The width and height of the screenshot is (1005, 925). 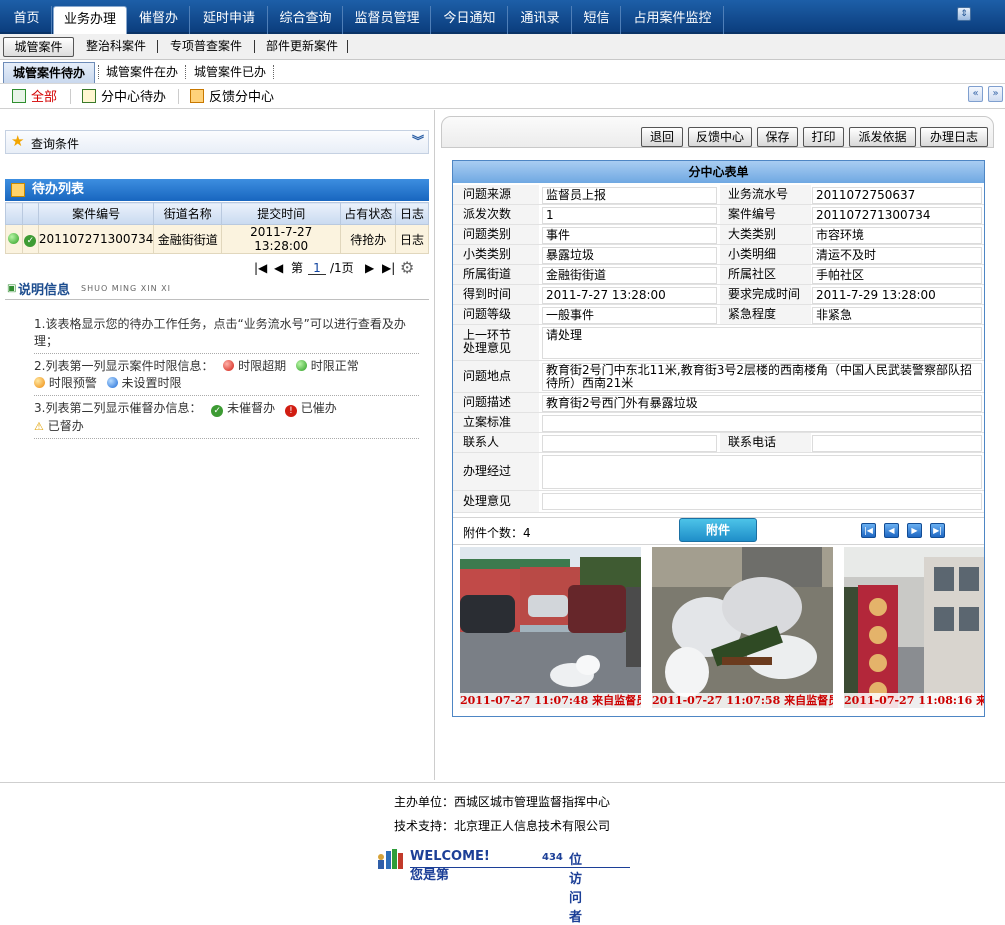 I want to click on legend-item-1: 1.该表格显示您的待办工作任务，点击“业务流水号”可以进行查看及办理；, so click(x=226, y=333).